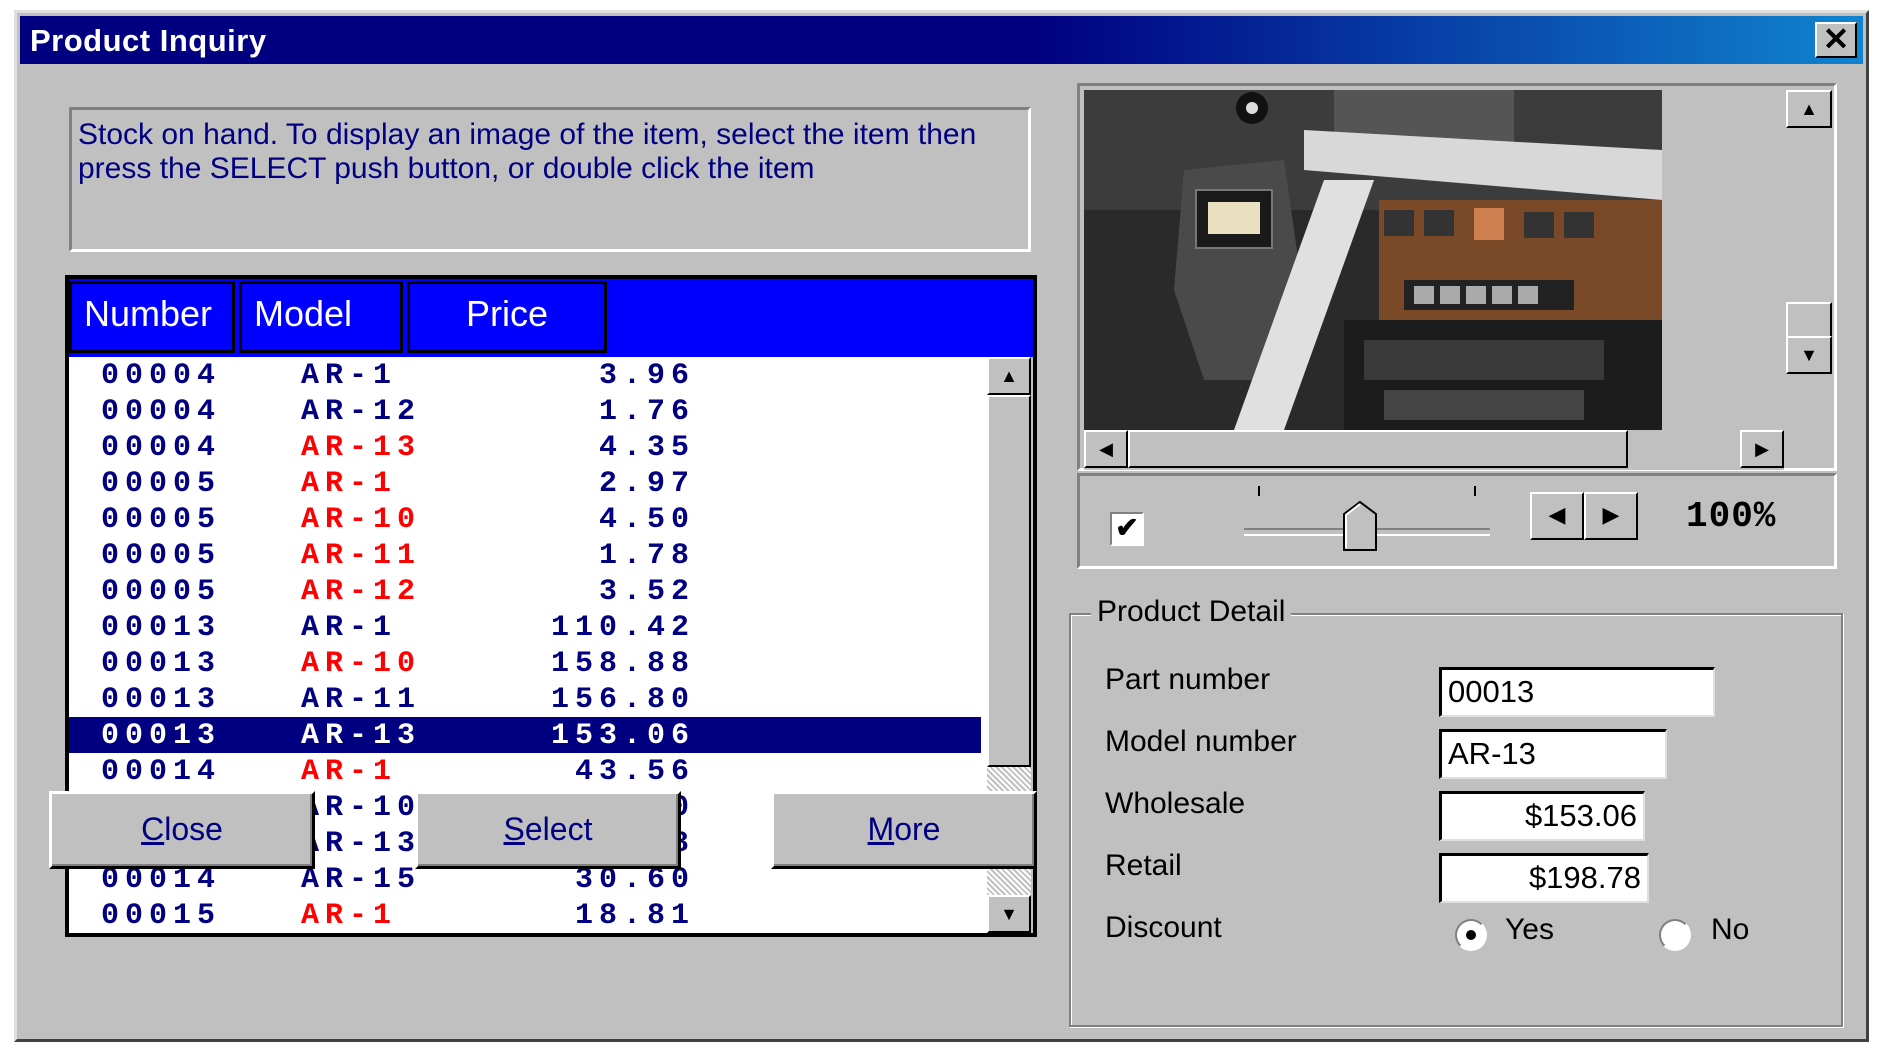 The height and width of the screenshot is (1050, 1879). What do you see at coordinates (321, 317) in the screenshot?
I see `column-header-model: Model` at bounding box center [321, 317].